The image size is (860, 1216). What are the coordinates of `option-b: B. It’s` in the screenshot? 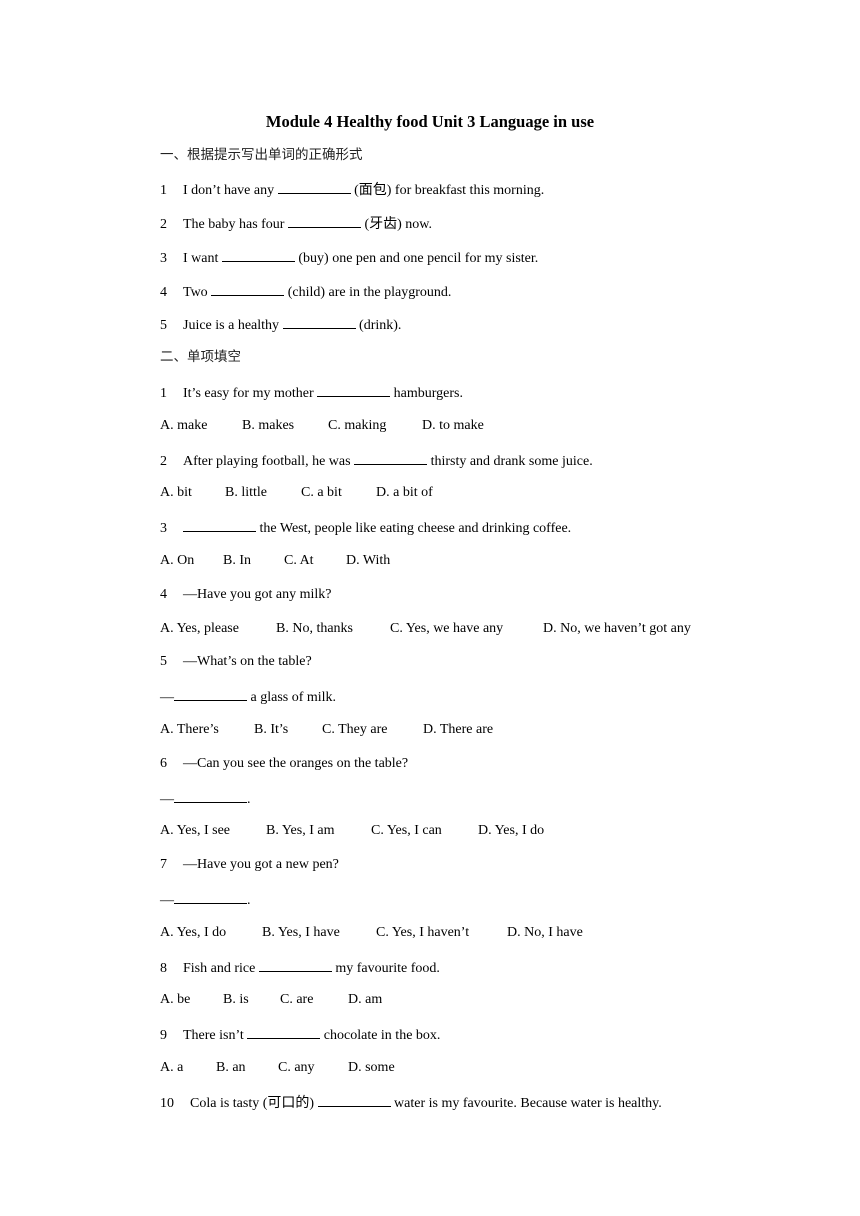 It's located at (288, 730).